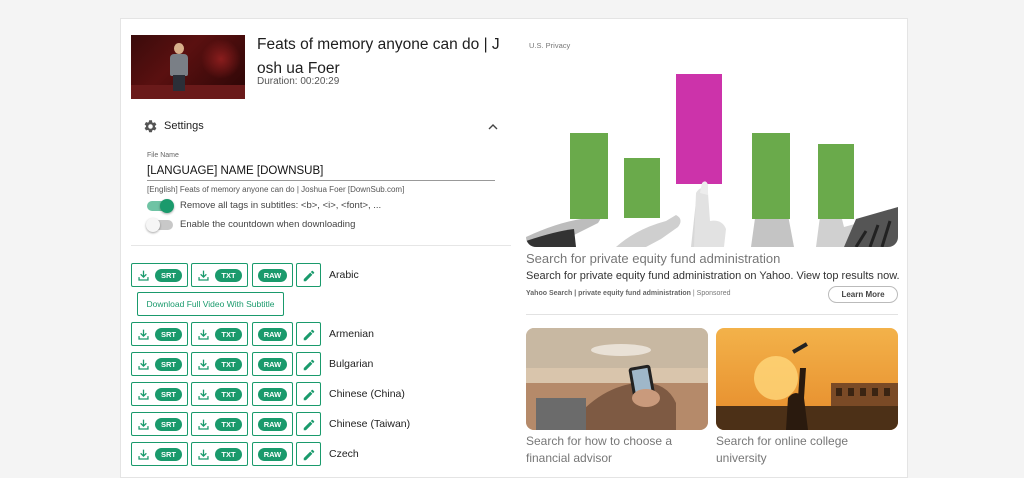 This screenshot has height=478, width=1024. Describe the element at coordinates (150, 126) in the screenshot. I see `gear-icon` at that location.